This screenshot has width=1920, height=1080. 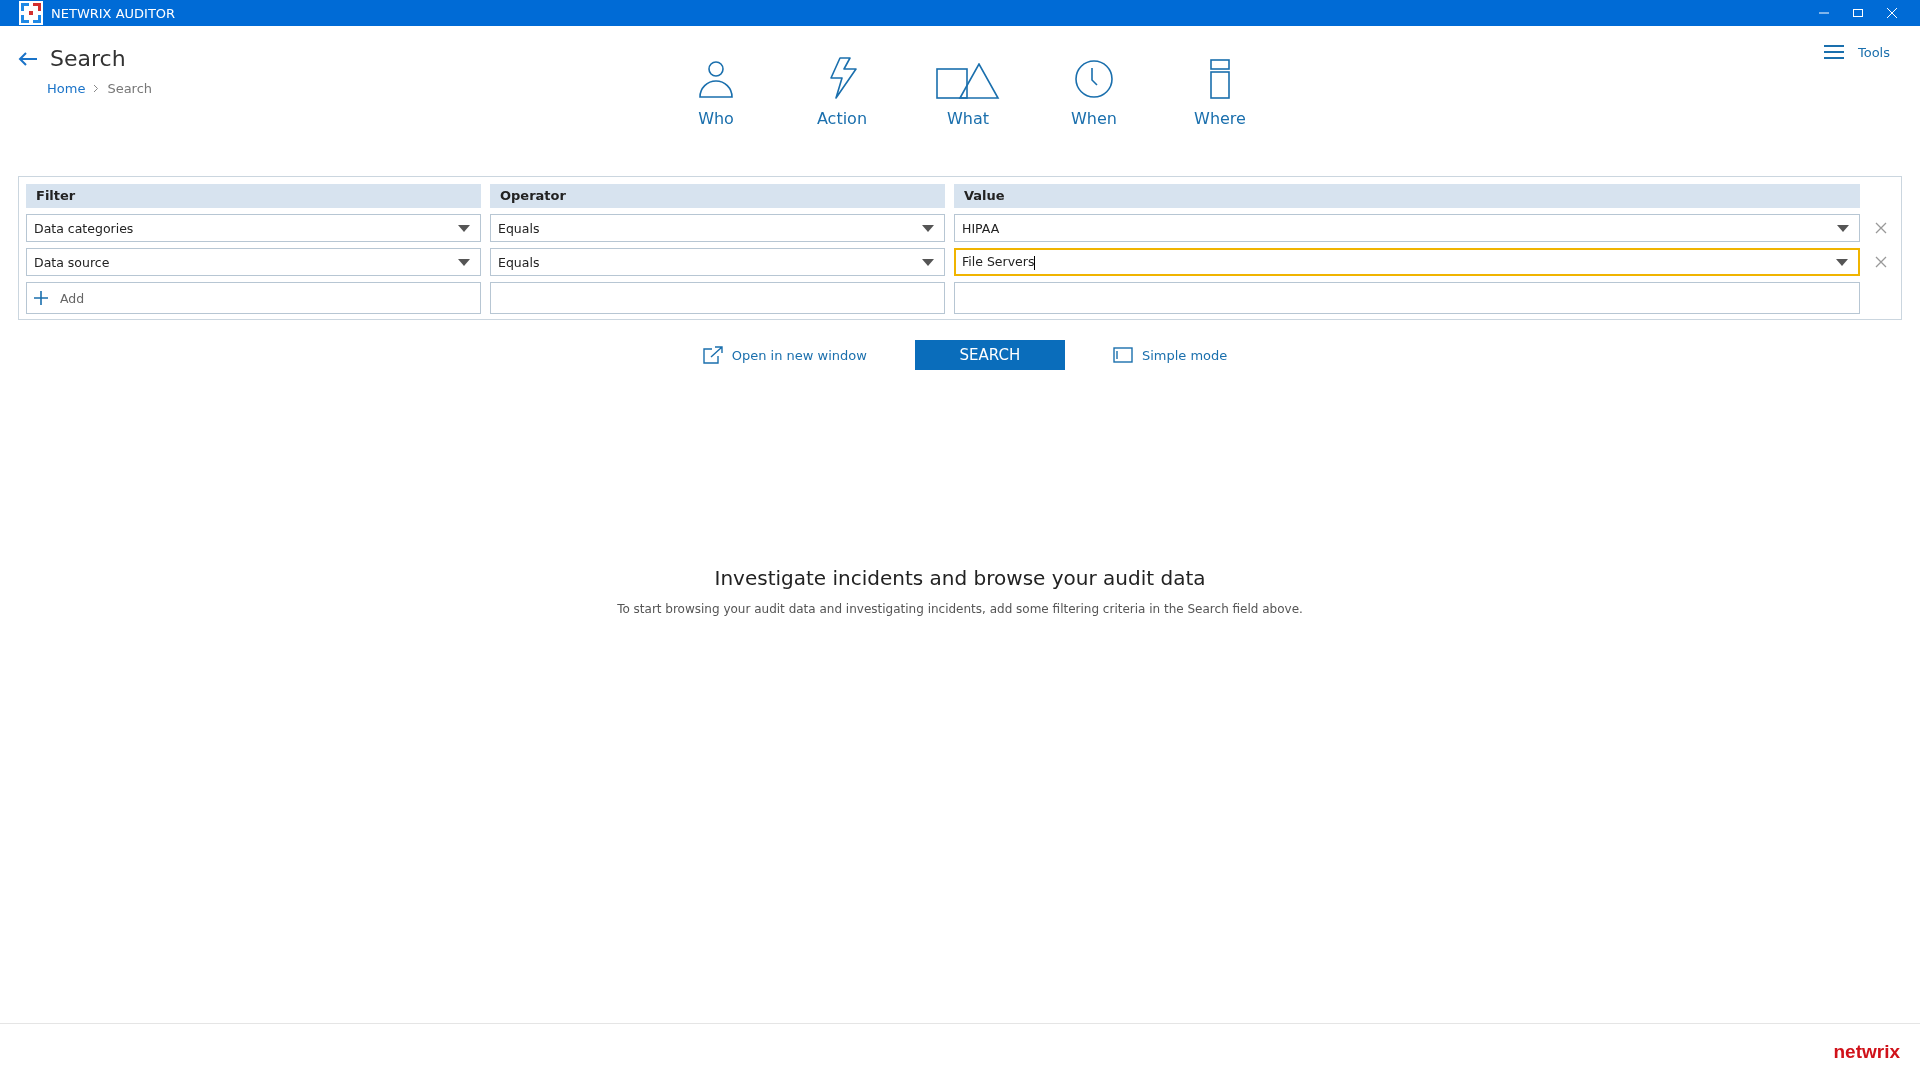 What do you see at coordinates (41, 298) in the screenshot?
I see `plus-icon` at bounding box center [41, 298].